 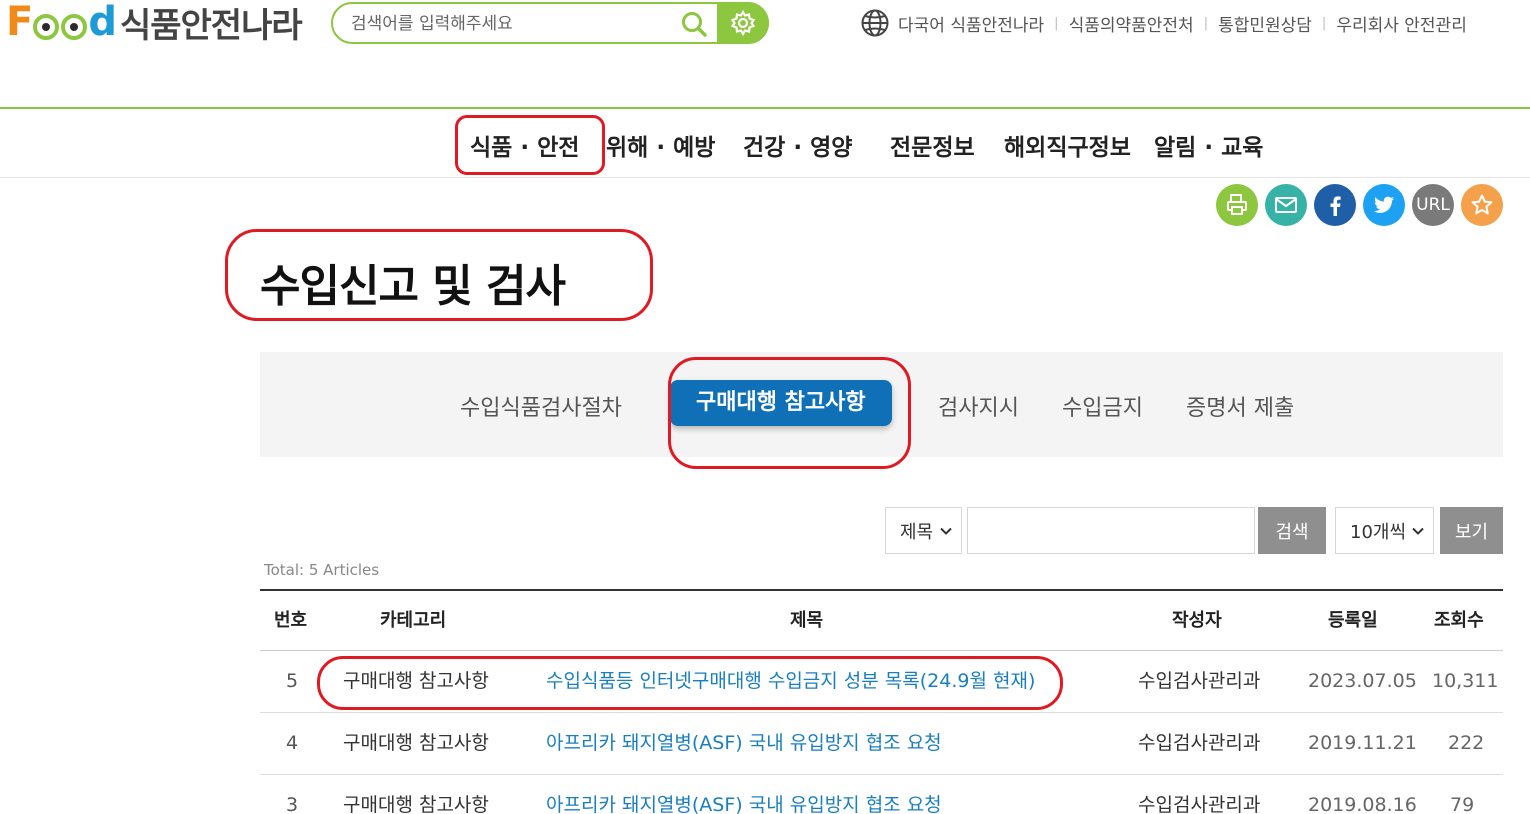 I want to click on site-logo: F d 식품안전나라, so click(x=154, y=23).